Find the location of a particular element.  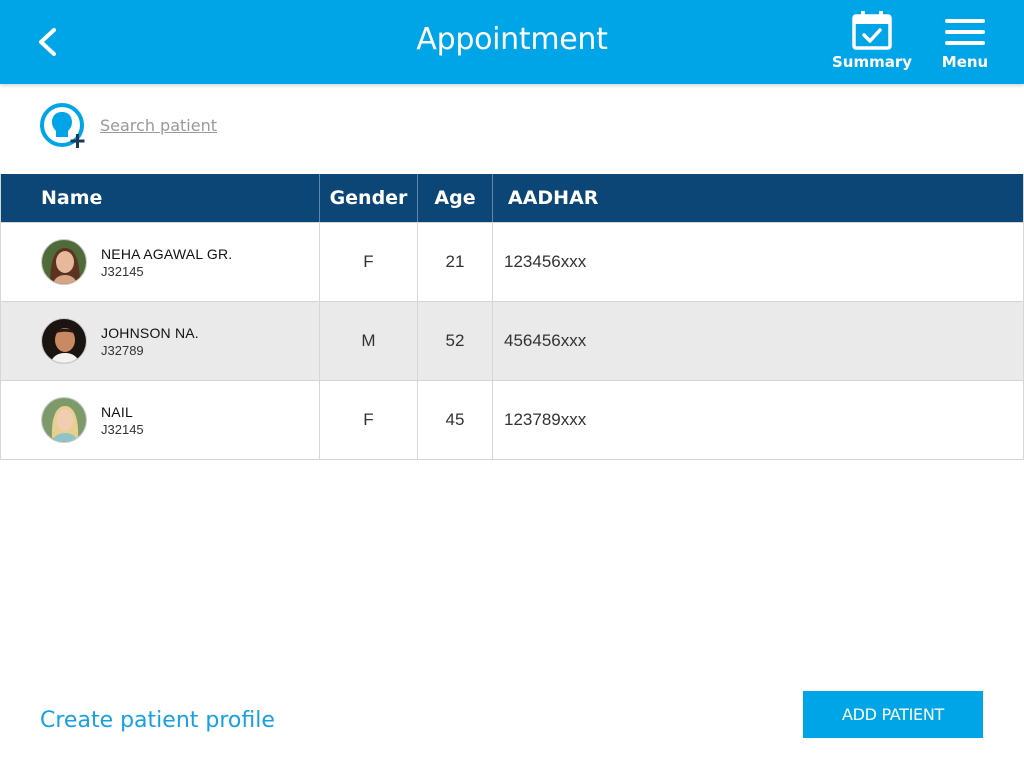

name-cell: JOHNSON NA. J32789 is located at coordinates (160, 341).